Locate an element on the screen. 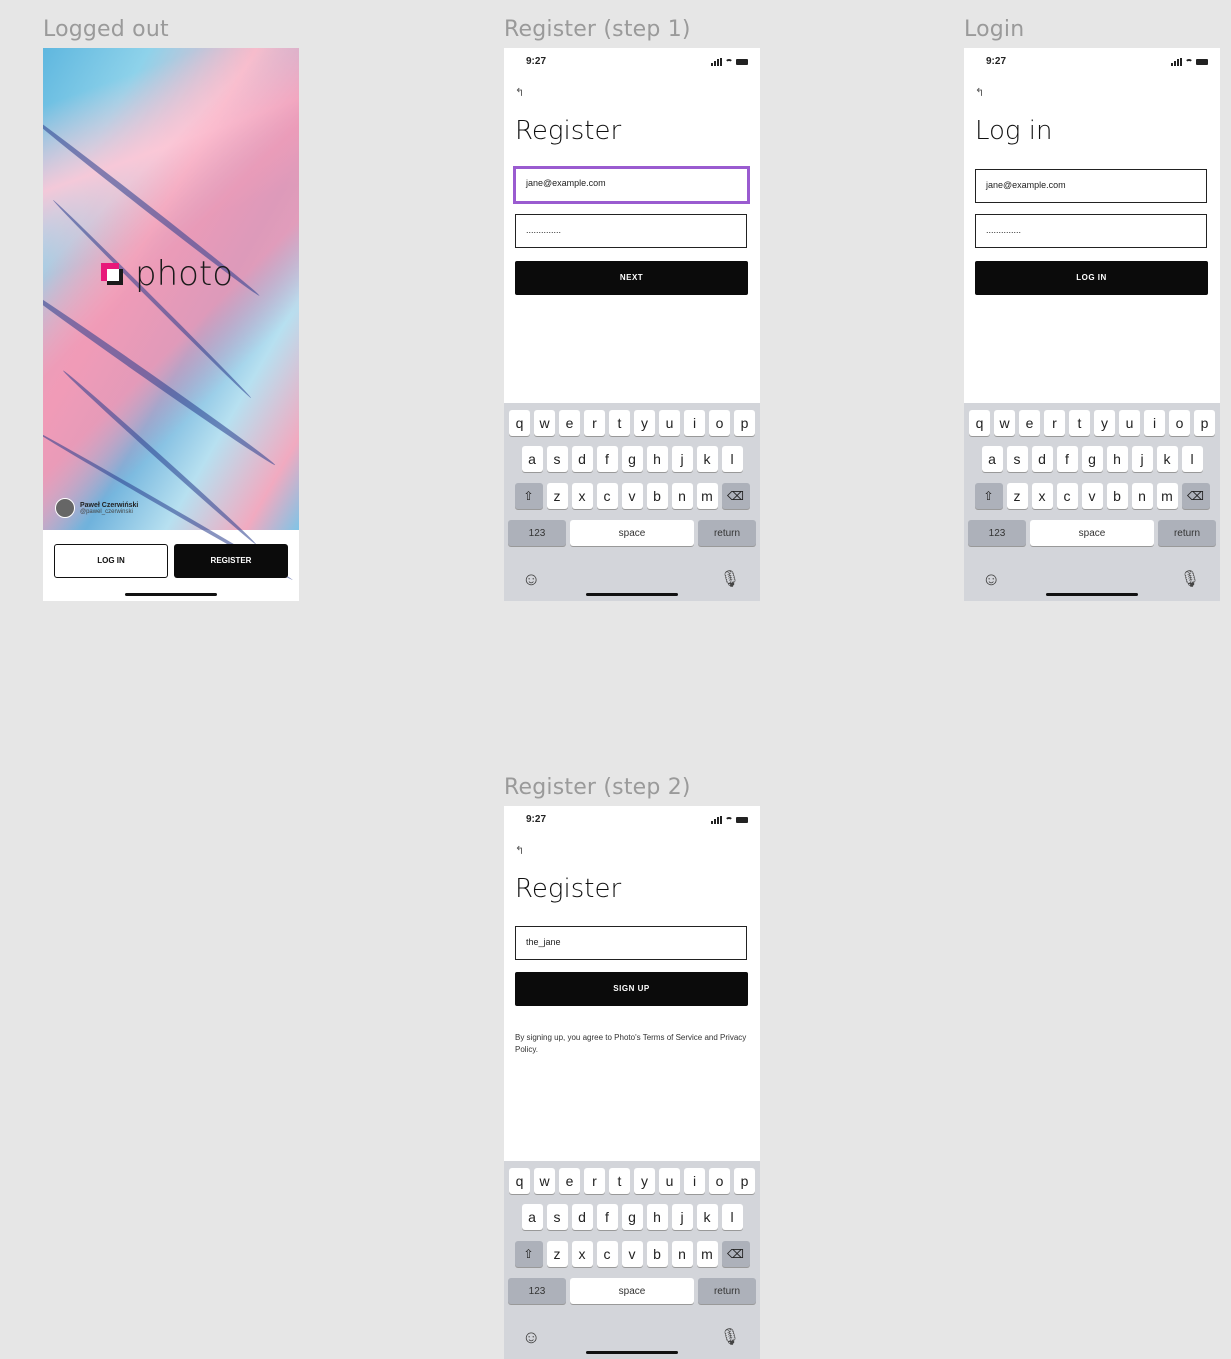 This screenshot has height=1359, width=1231. username-field: the_jane is located at coordinates (631, 943).